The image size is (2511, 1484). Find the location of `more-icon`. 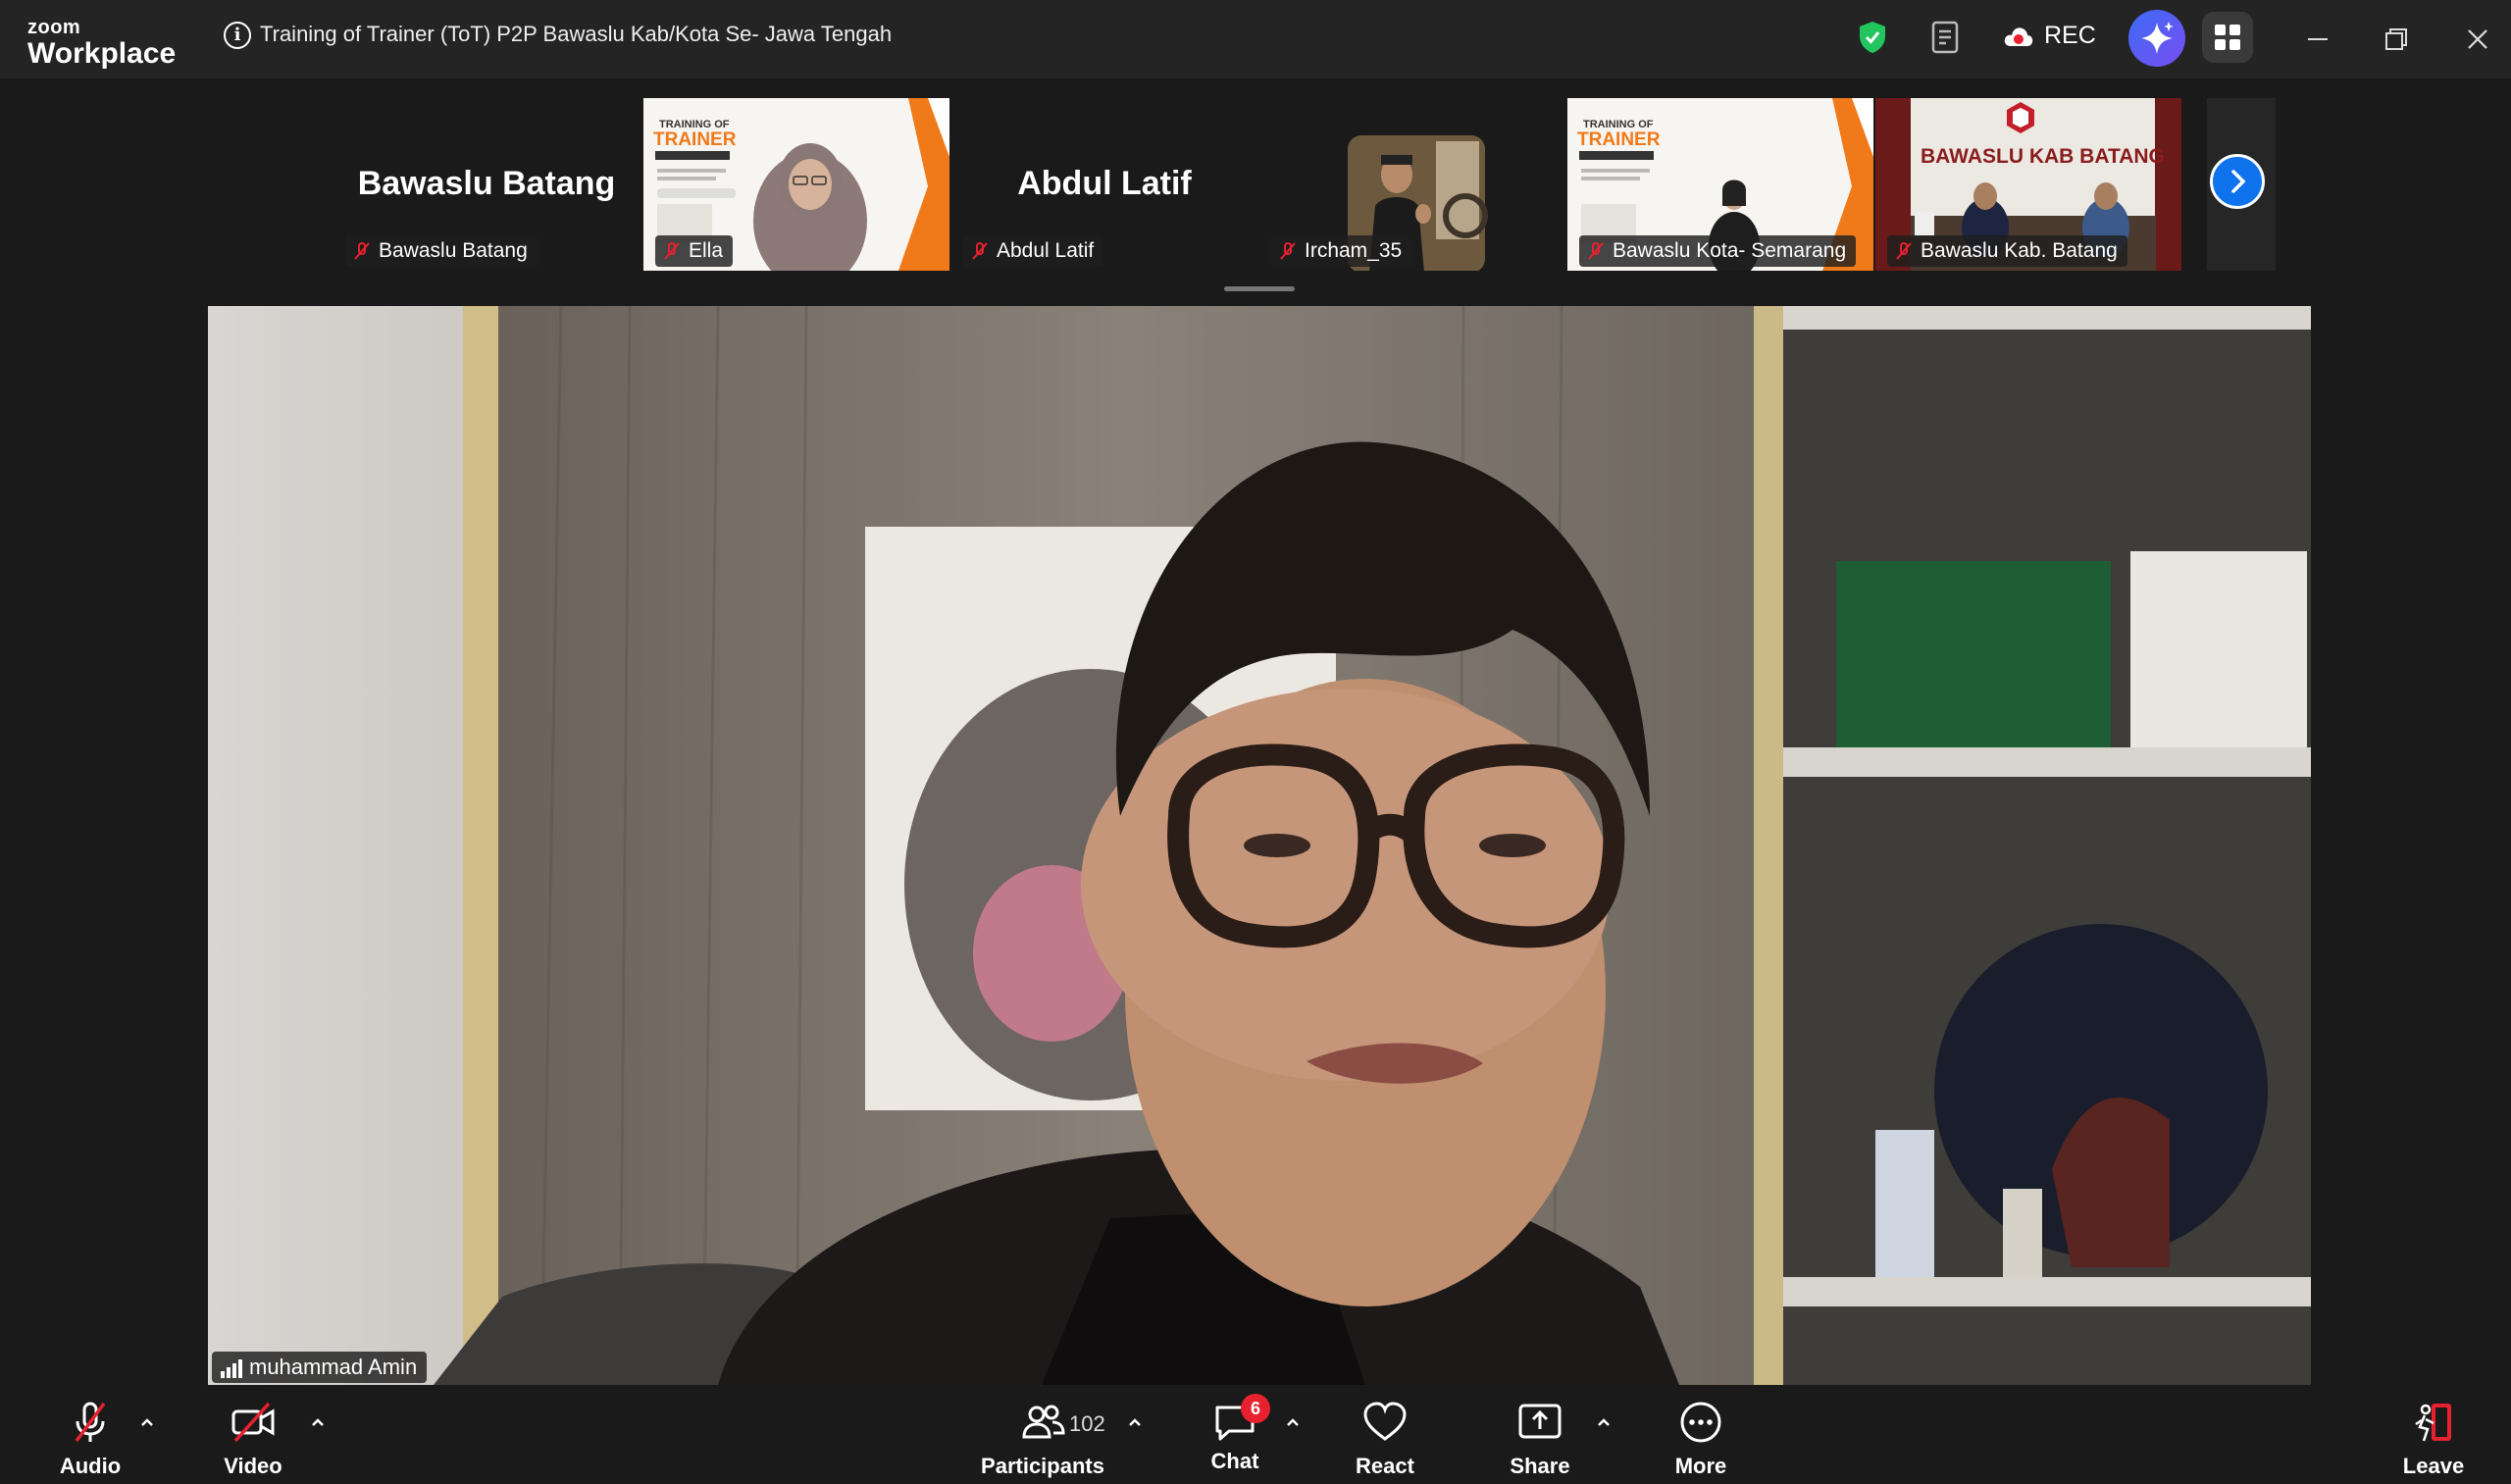

more-icon is located at coordinates (1700, 1422).